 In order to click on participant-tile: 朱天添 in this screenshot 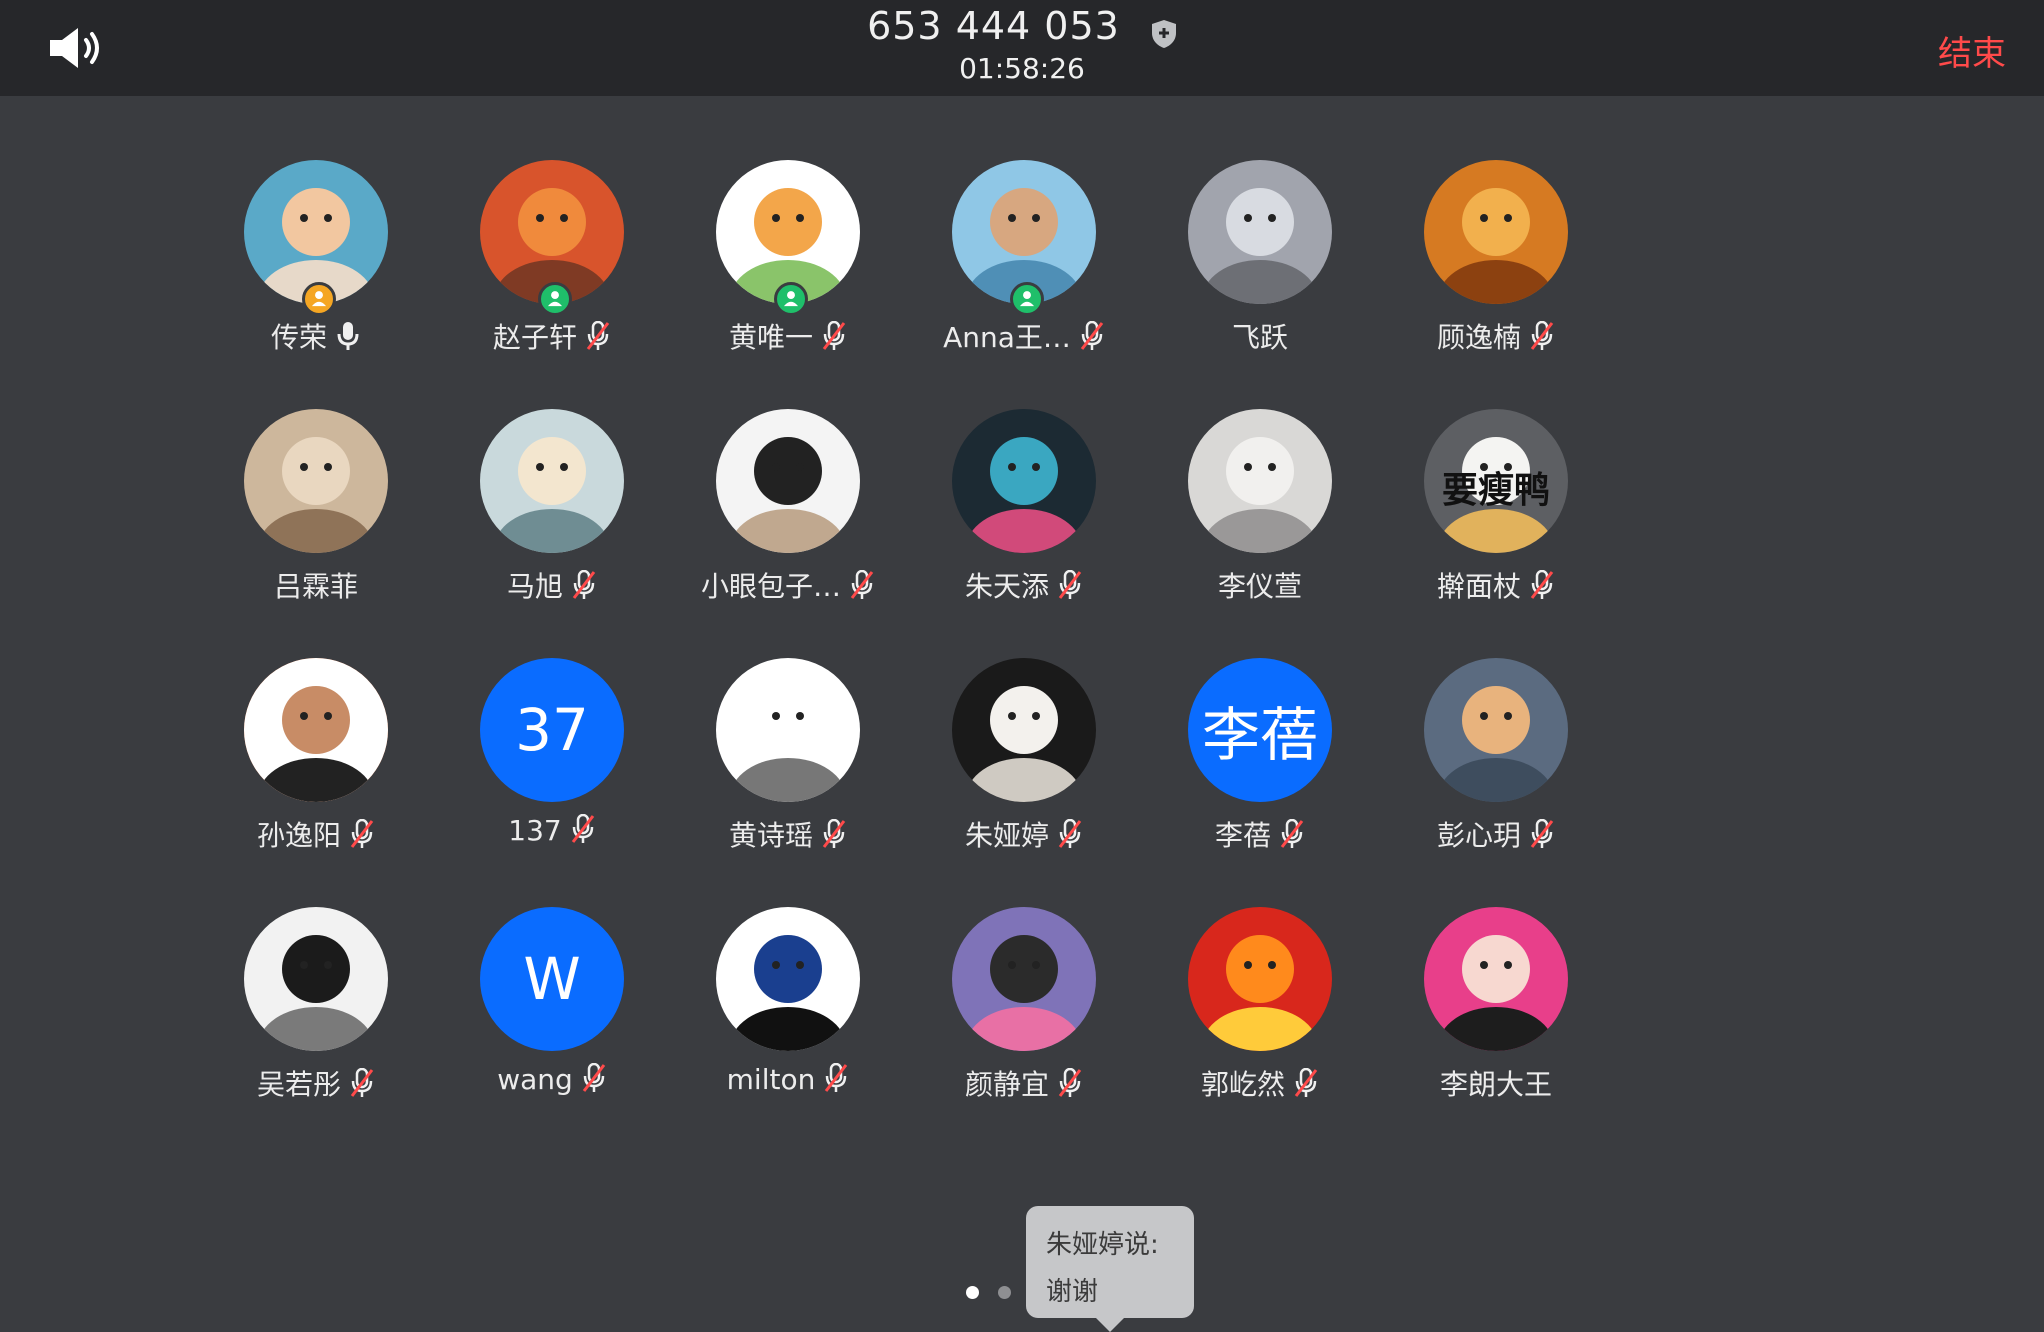, I will do `click(1024, 509)`.